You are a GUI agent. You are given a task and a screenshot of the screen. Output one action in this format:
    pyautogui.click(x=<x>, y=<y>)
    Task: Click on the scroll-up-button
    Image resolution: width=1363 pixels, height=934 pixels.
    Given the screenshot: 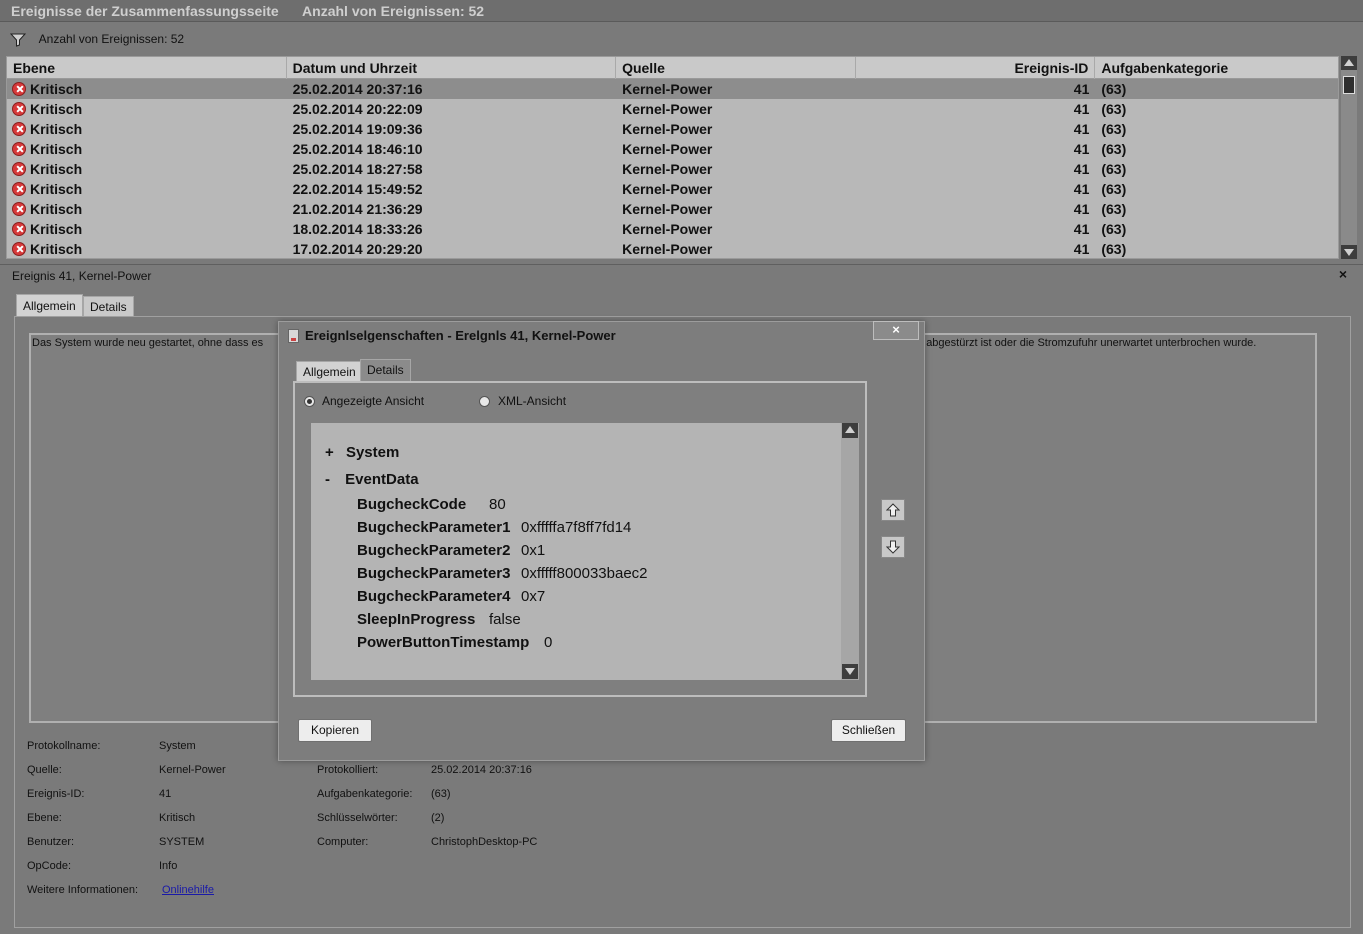 What is the action you would take?
    pyautogui.click(x=1349, y=63)
    